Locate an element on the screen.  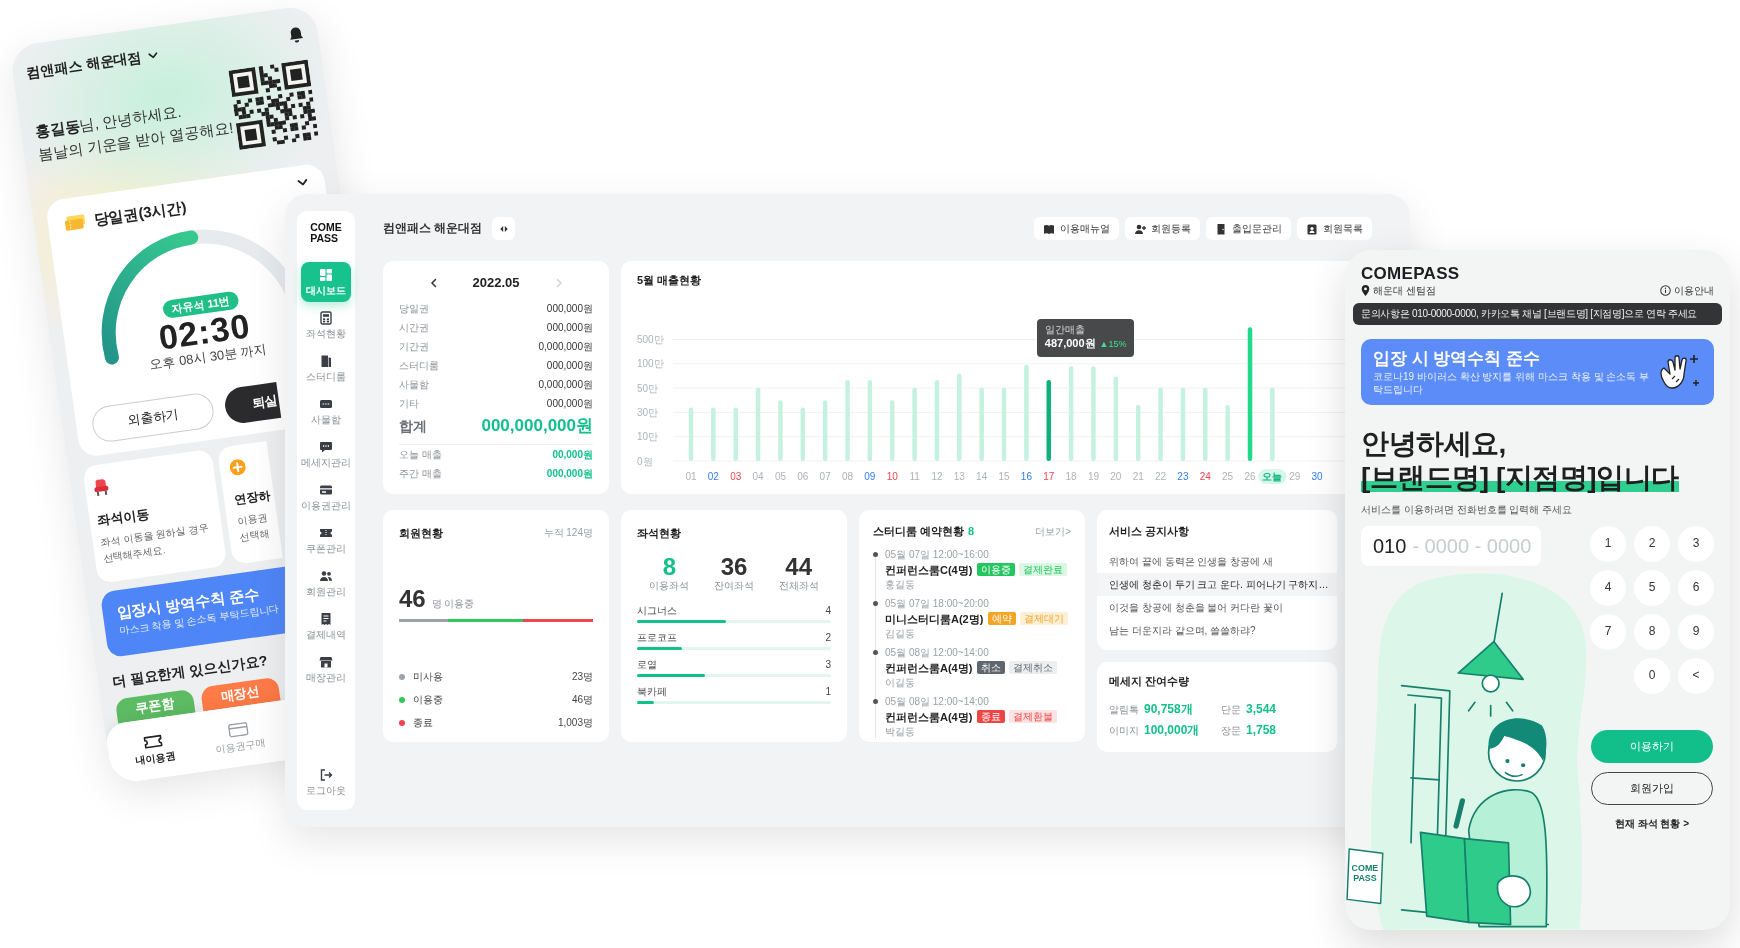
keypad-key: 4 is located at coordinates (1608, 588).